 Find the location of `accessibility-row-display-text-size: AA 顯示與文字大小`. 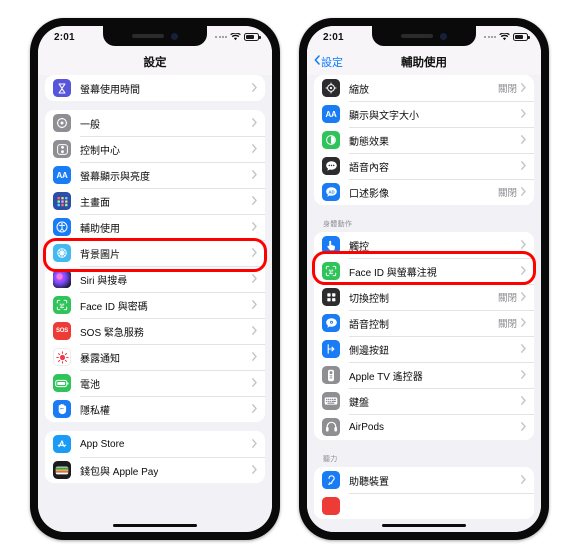

accessibility-row-display-text-size: AA 顯示與文字大小 is located at coordinates (424, 114).